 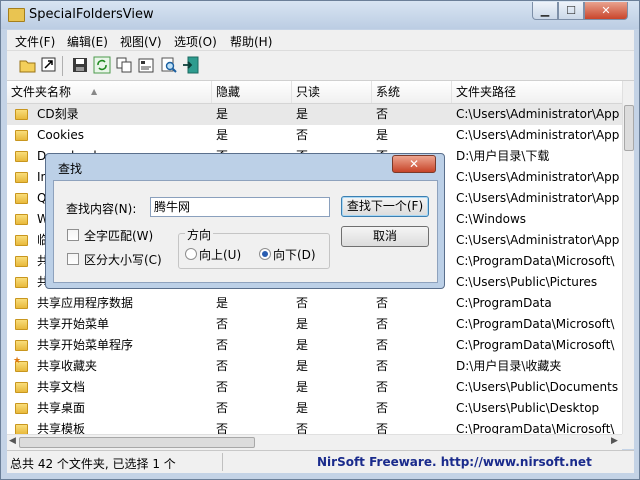 I want to click on folder-name-cell: 共享收藏夹, so click(x=67, y=366).